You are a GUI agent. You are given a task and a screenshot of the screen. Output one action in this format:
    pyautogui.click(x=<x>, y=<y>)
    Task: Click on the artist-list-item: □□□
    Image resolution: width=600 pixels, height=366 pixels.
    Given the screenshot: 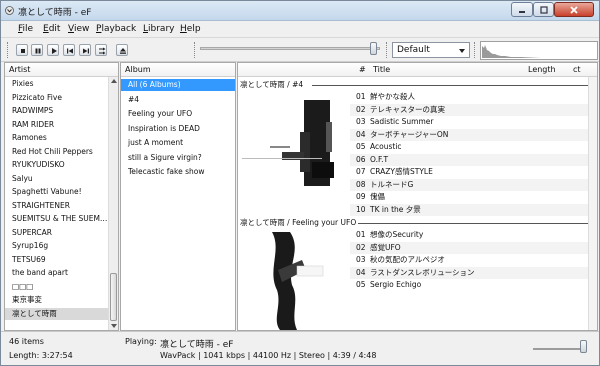 What is the action you would take?
    pyautogui.click(x=56, y=287)
    